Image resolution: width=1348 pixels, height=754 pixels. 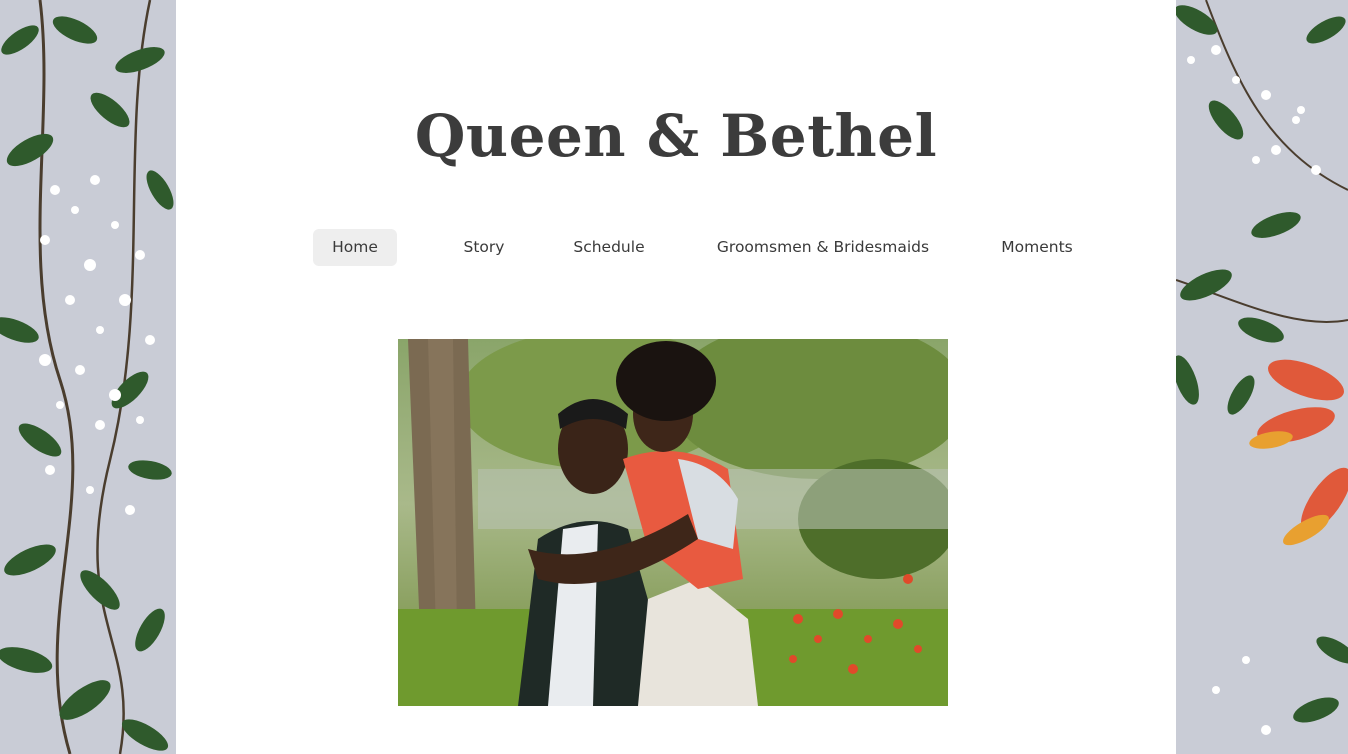 I want to click on left-floral-border, so click(x=88, y=377).